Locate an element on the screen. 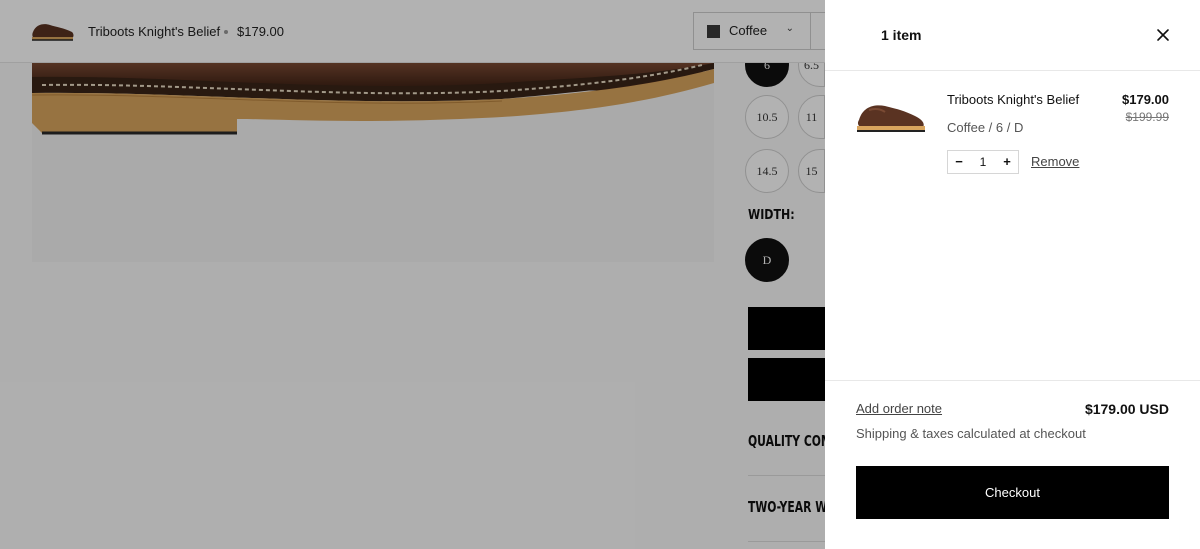 The height and width of the screenshot is (549, 1200). quantity-stepper: − 1 + is located at coordinates (983, 162).